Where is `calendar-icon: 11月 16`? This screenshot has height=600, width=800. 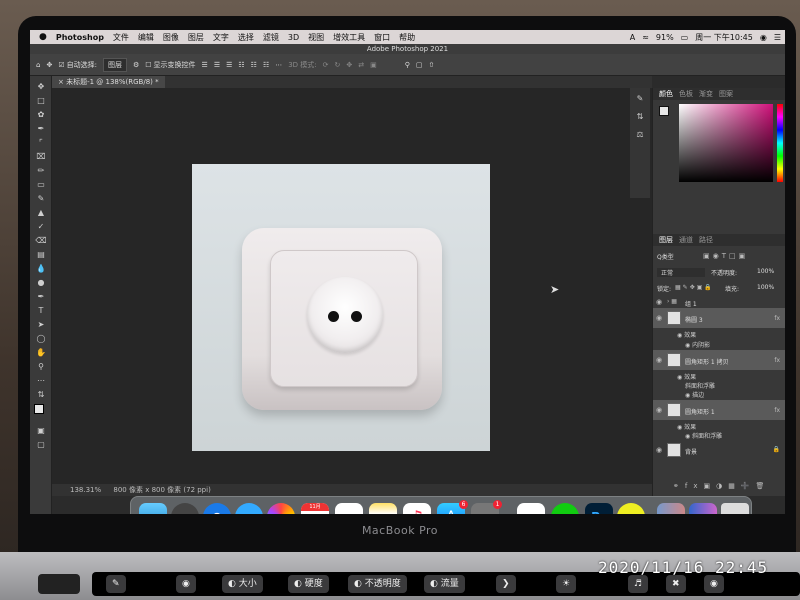
calendar-icon: 11月 16 is located at coordinates (315, 508).